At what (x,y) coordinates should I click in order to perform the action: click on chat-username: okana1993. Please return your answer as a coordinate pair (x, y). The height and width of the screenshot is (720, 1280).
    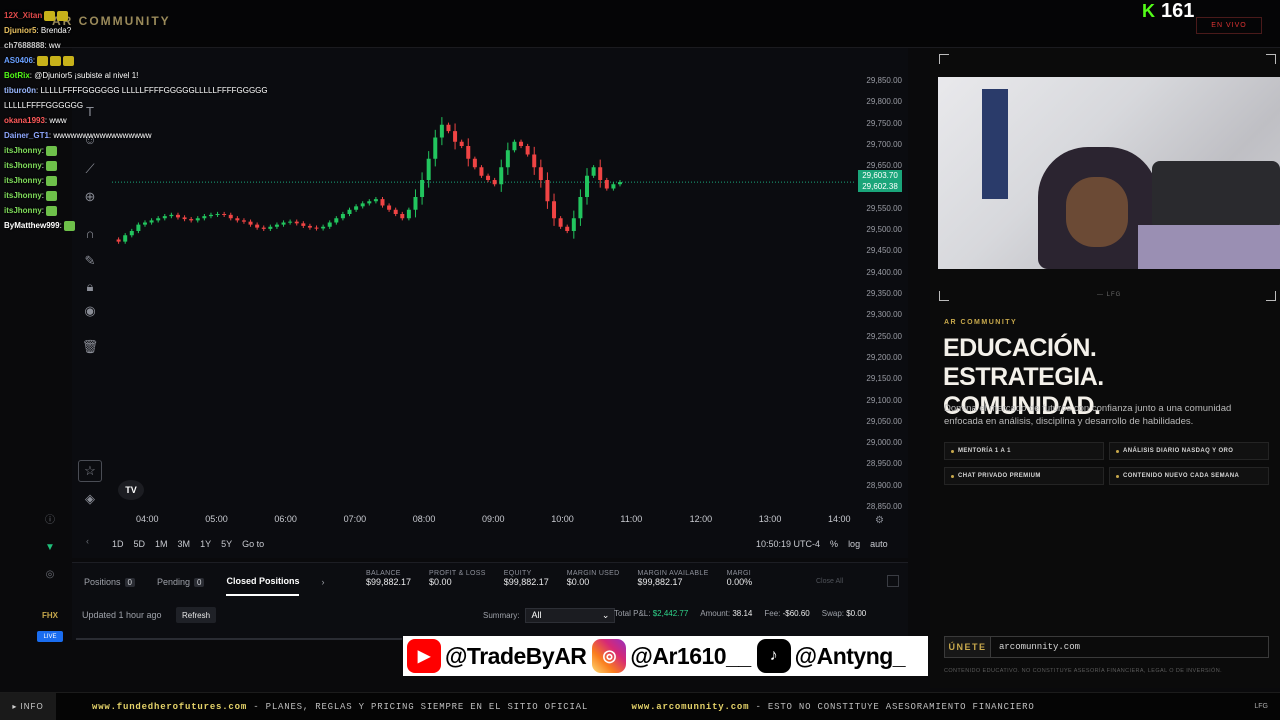
    Looking at the image, I should click on (24, 120).